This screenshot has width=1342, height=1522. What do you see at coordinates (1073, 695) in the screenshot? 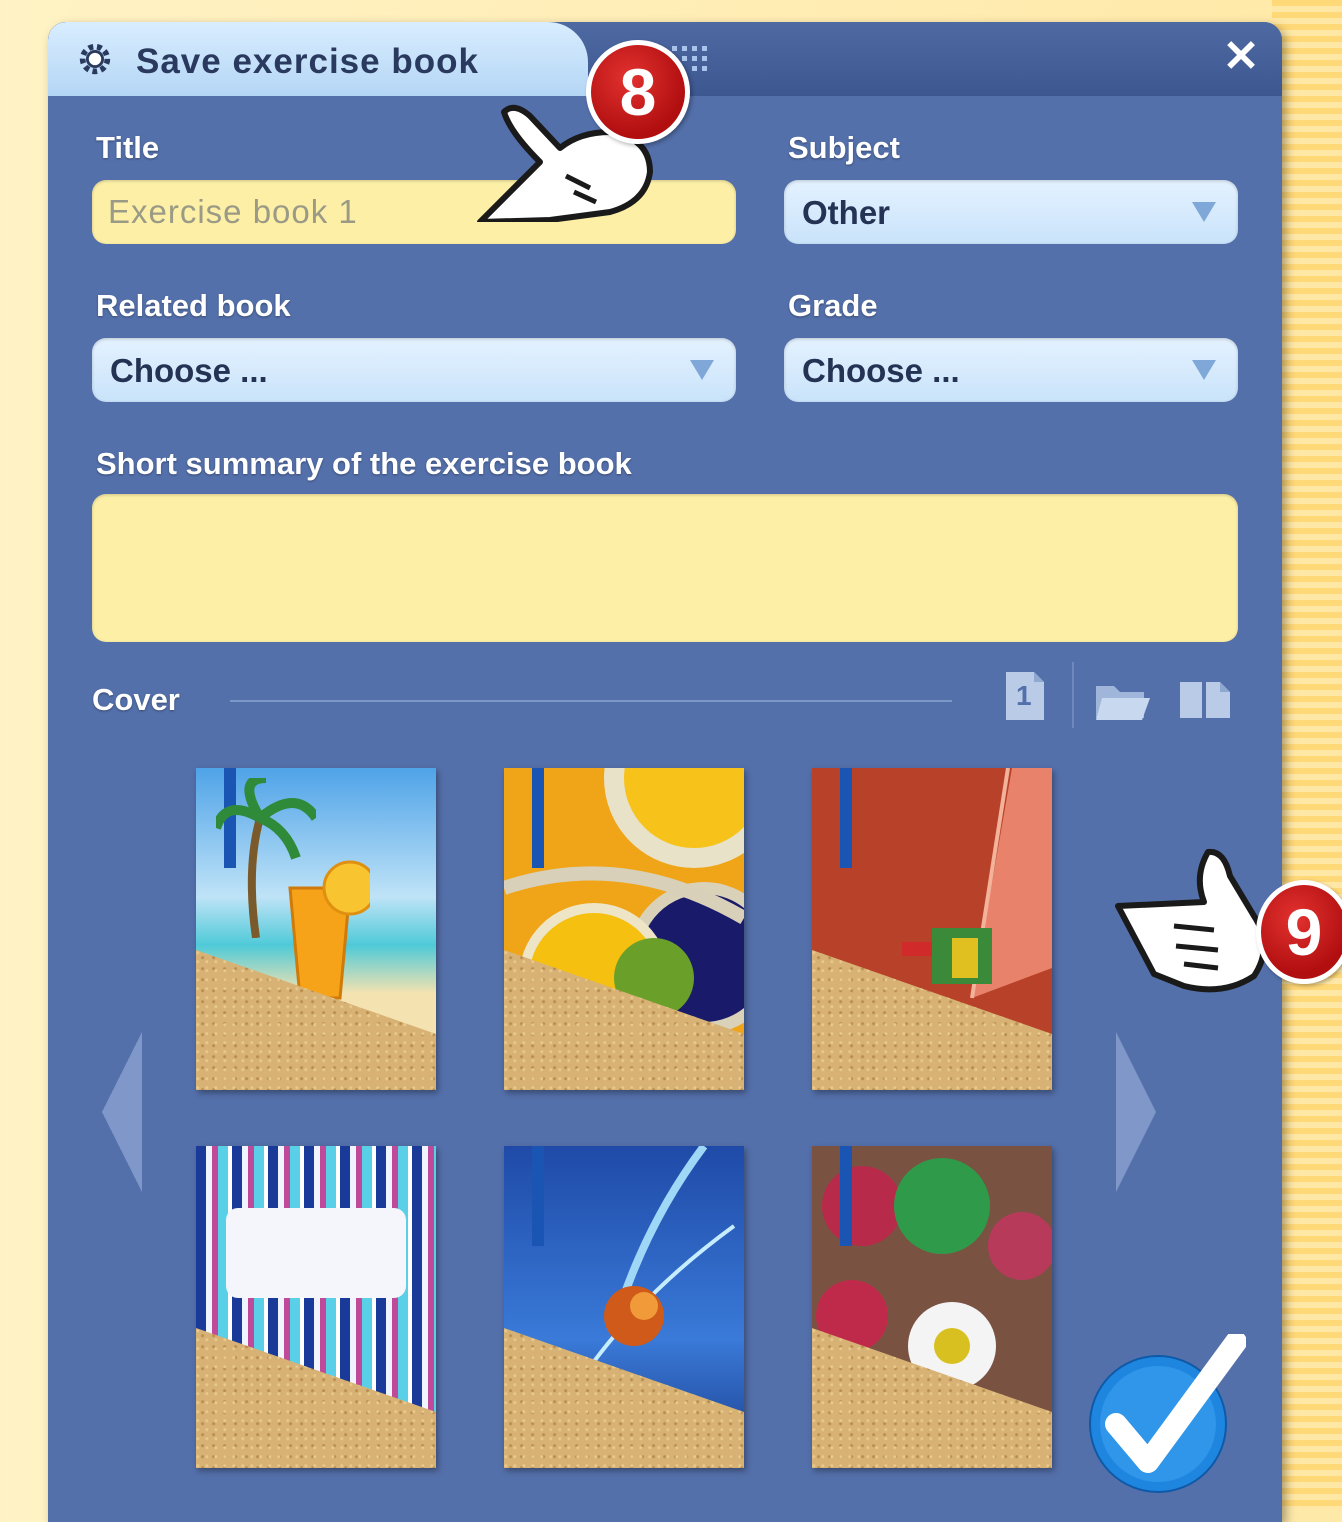
I see `toolbar-separator` at bounding box center [1073, 695].